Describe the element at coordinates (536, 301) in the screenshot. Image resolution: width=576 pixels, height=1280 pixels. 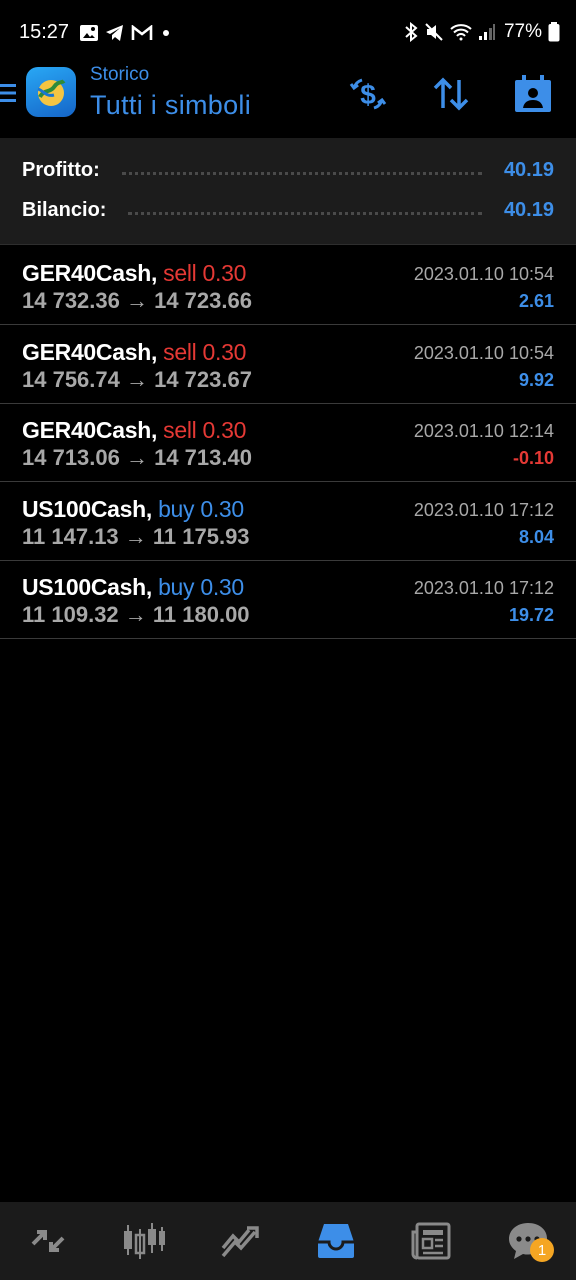
I see `trade-profit: 2.61` at that location.